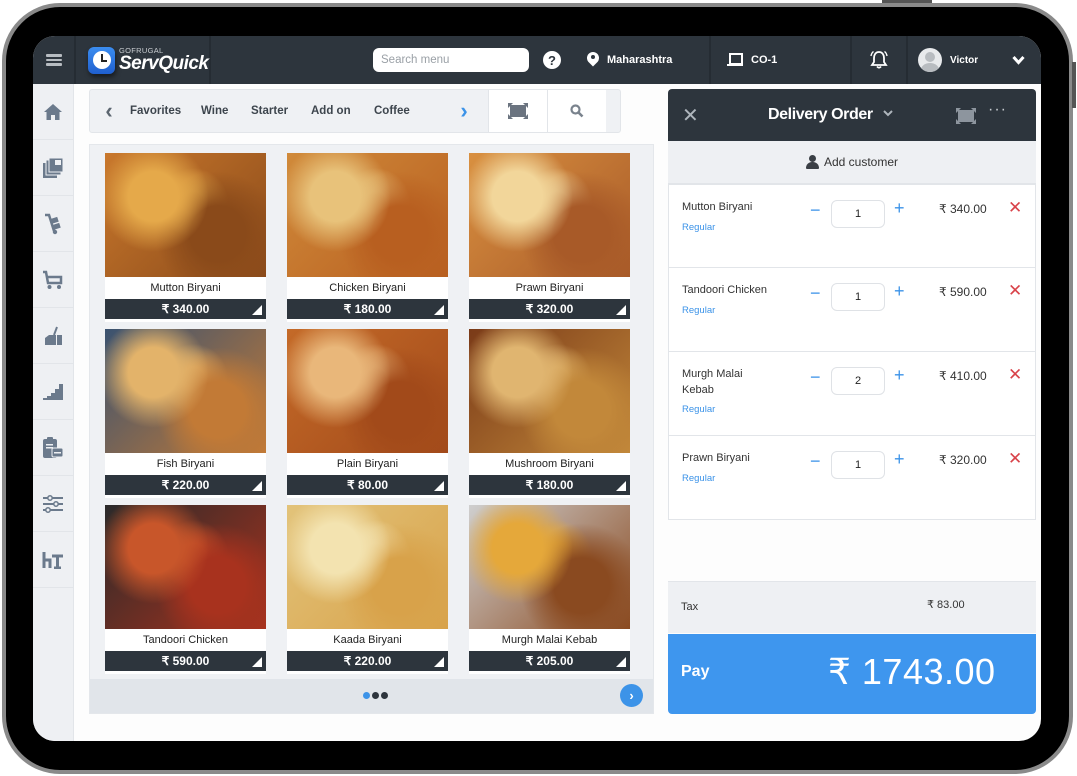  I want to click on pay-button: Pay ₹ 1743.00, so click(852, 674).